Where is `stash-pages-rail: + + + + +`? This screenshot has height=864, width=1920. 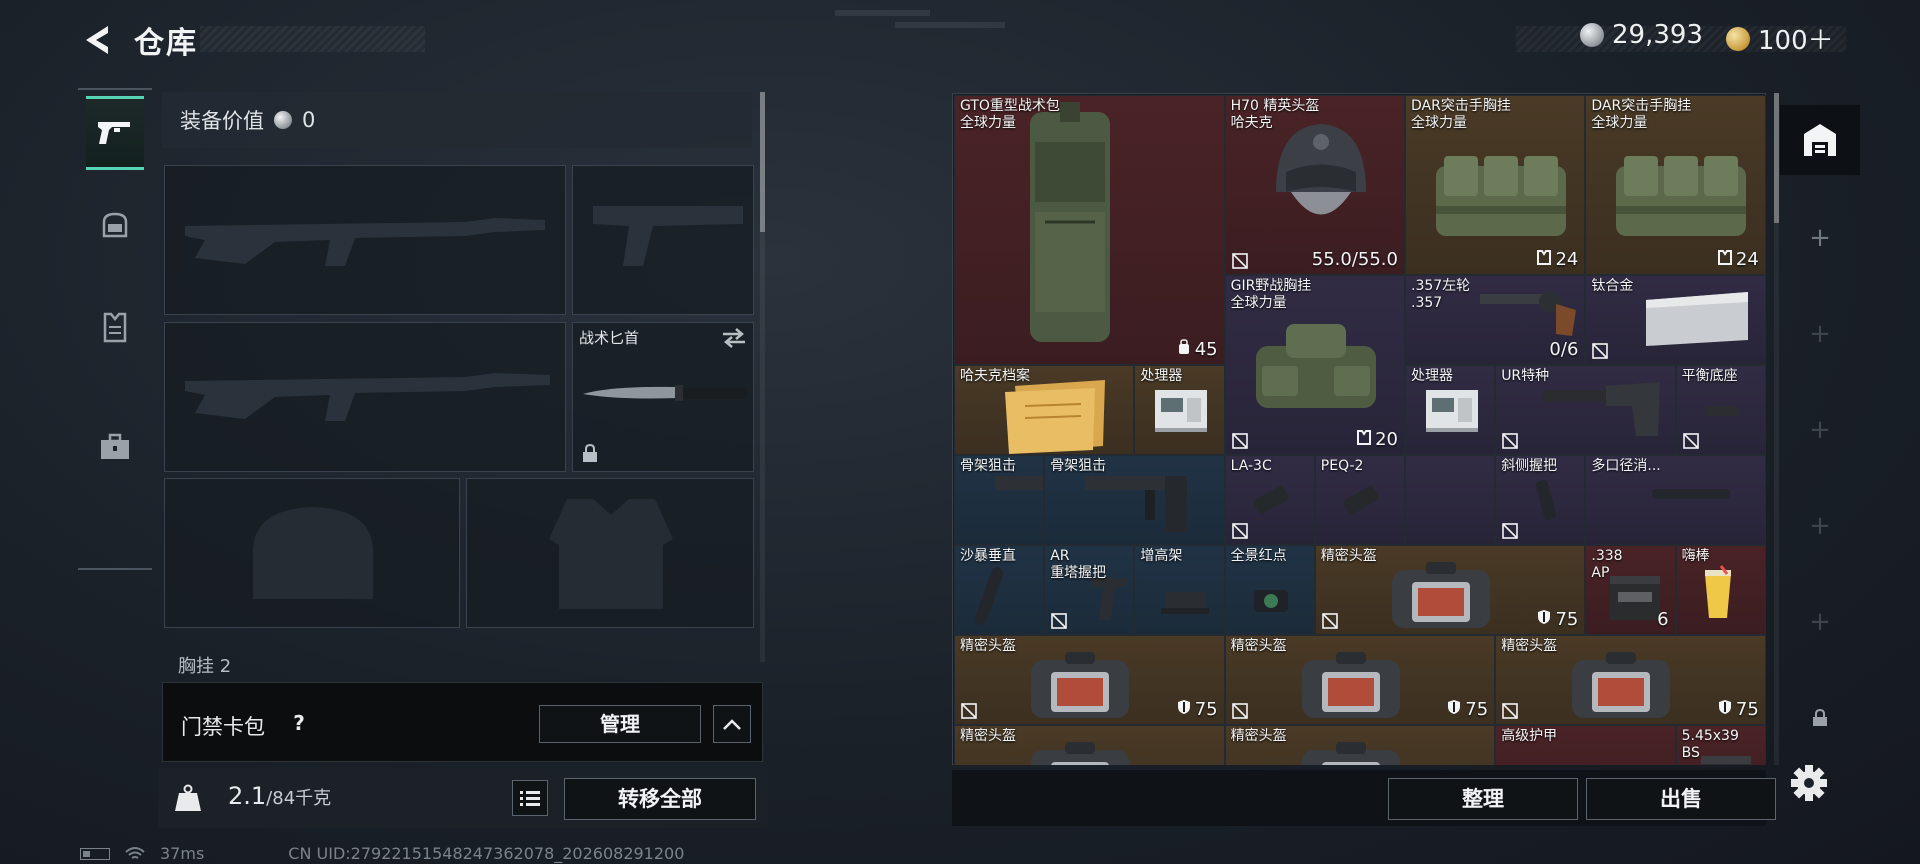 stash-pages-rail: + + + + + is located at coordinates (1820, 463).